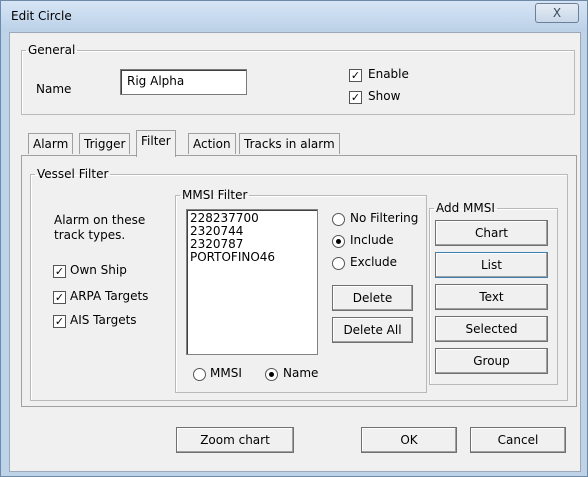  I want to click on mmsi-key-label: MMSI, so click(226, 373).